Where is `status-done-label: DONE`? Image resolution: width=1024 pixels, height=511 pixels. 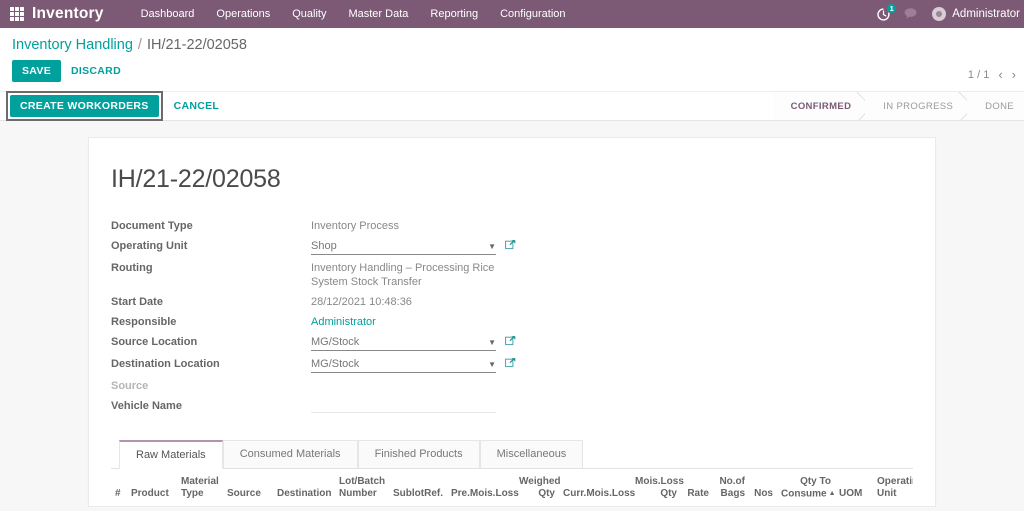
status-done-label: DONE is located at coordinates (999, 106).